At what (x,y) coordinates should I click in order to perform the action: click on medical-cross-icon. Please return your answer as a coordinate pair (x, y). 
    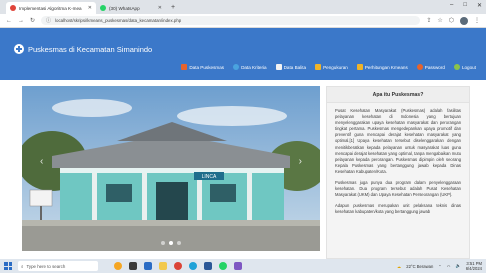
    Looking at the image, I should click on (19, 49).